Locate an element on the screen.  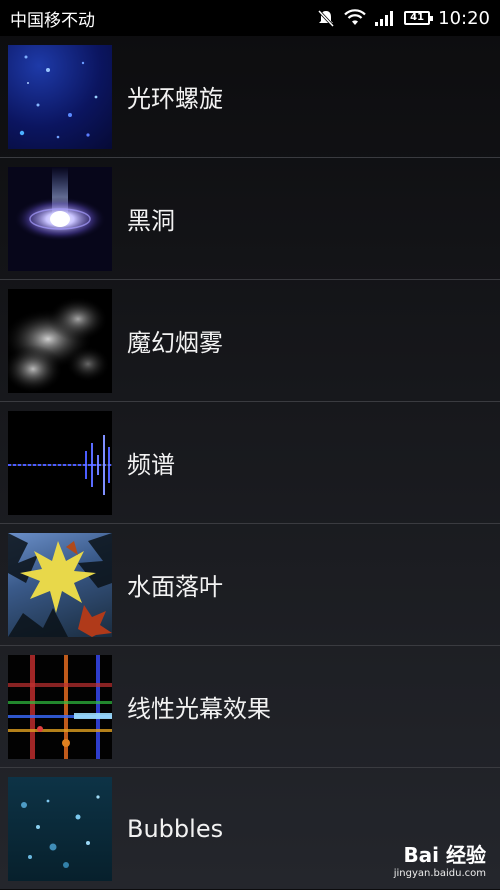
carrier-name: 中国移不动 is located at coordinates (52, 20).